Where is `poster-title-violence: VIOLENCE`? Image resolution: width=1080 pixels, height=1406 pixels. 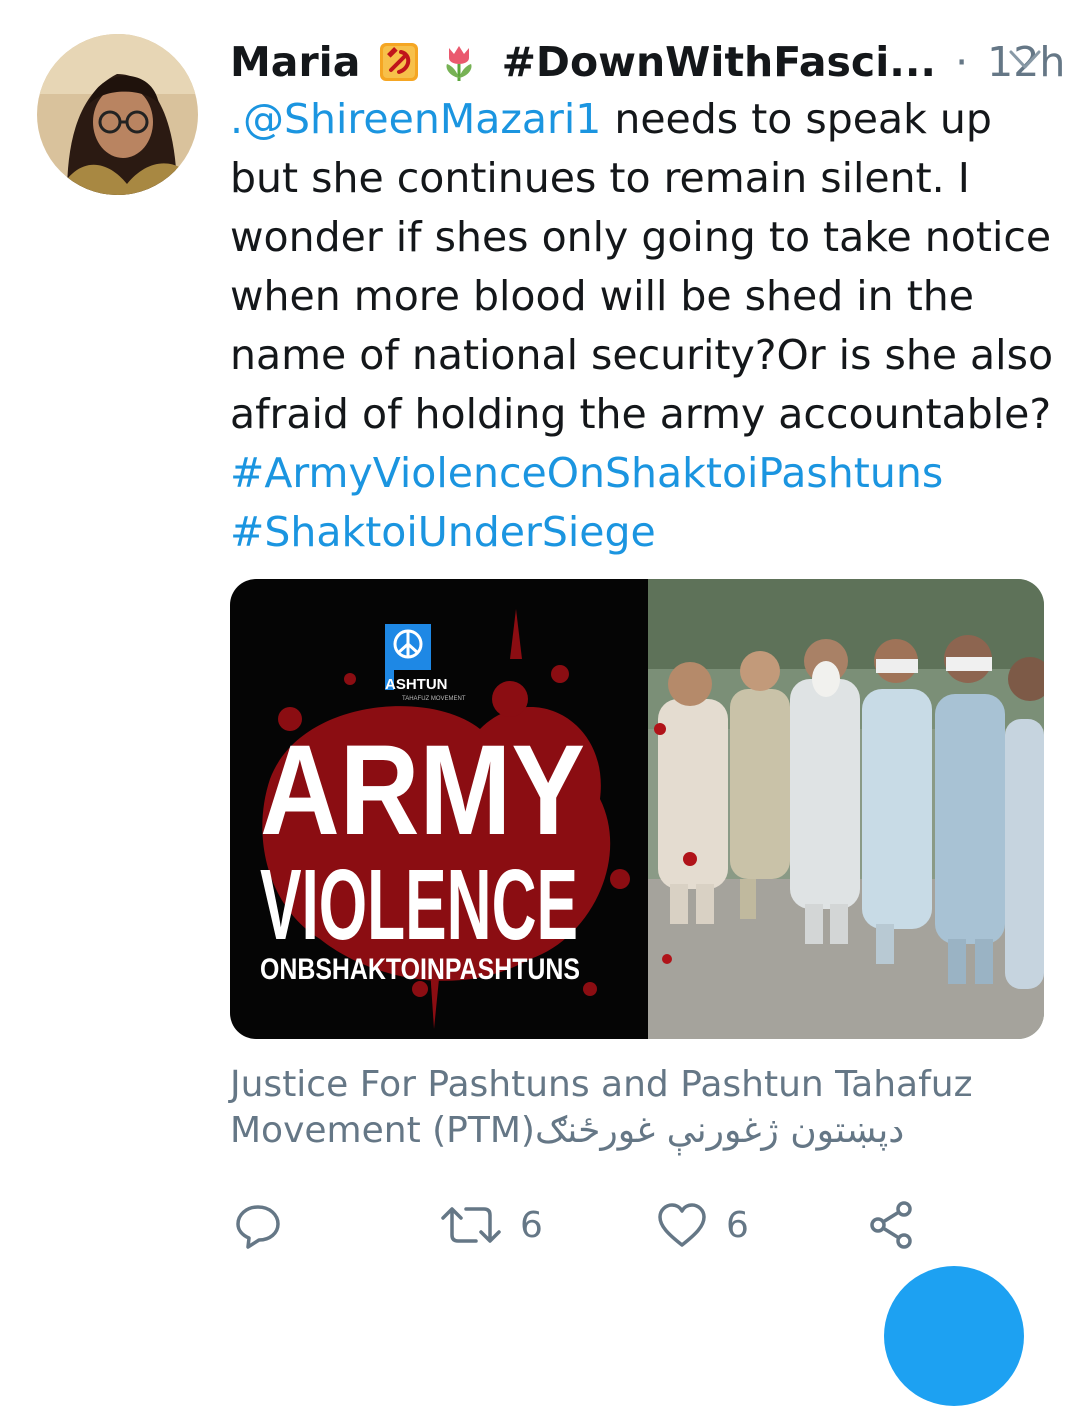
poster-title-violence: VIOLENCE is located at coordinates (419, 905).